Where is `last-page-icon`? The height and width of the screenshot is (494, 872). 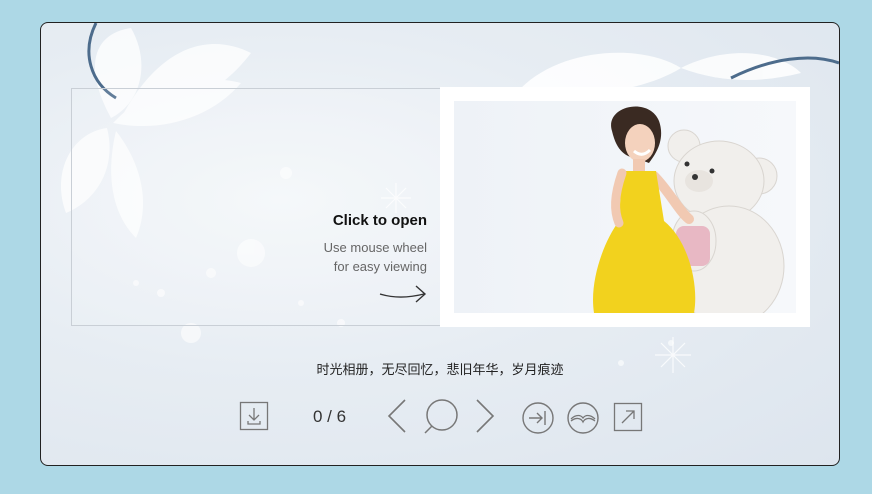 last-page-icon is located at coordinates (538, 418).